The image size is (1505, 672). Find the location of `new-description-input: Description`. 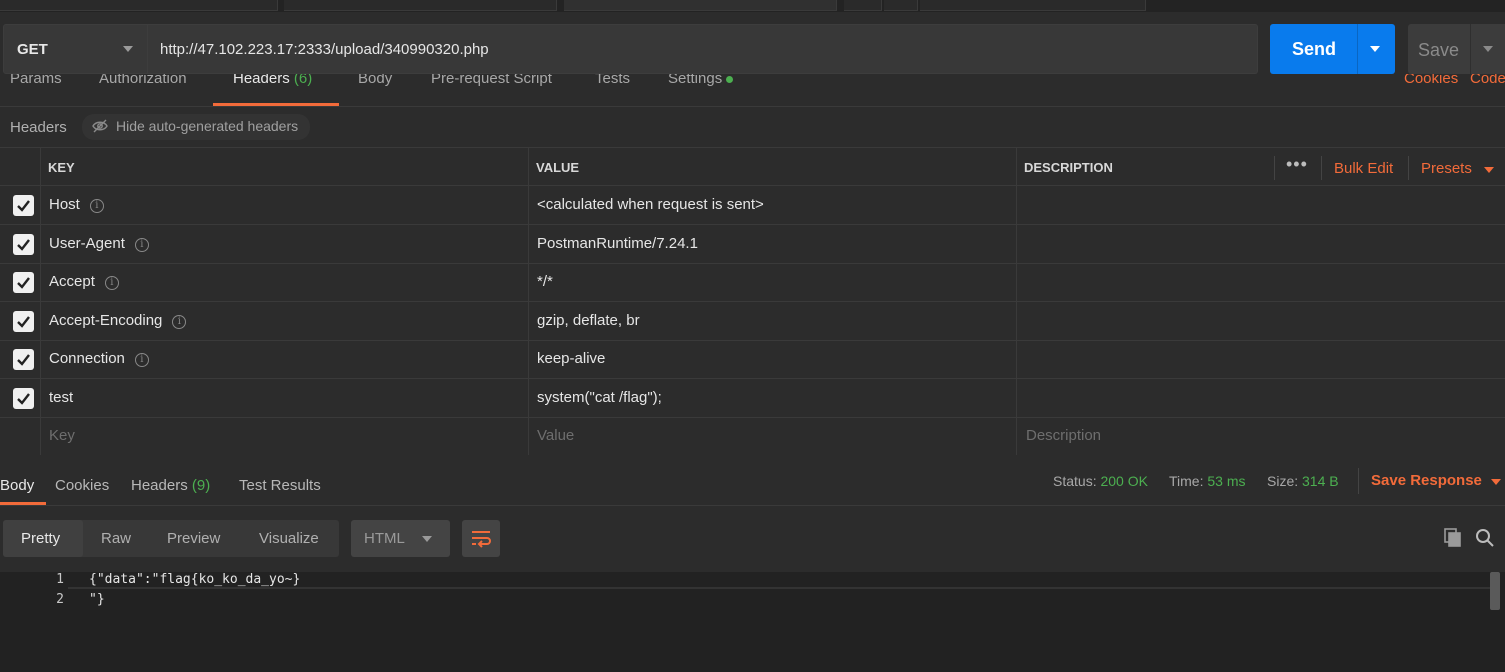

new-description-input: Description is located at coordinates (1063, 435).